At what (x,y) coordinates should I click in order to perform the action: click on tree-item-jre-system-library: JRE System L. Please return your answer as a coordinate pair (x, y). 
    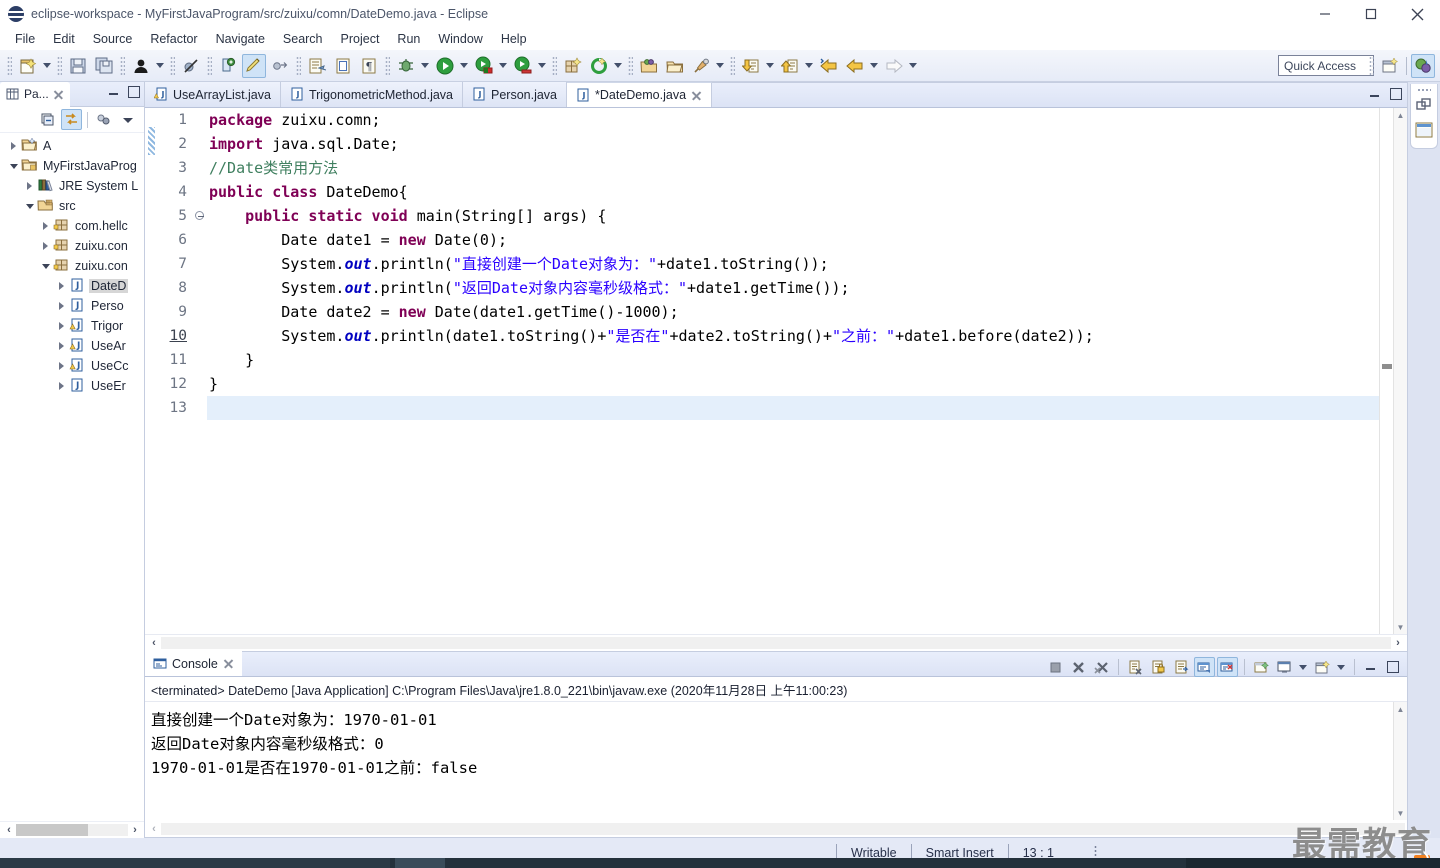
    Looking at the image, I should click on (72, 186).